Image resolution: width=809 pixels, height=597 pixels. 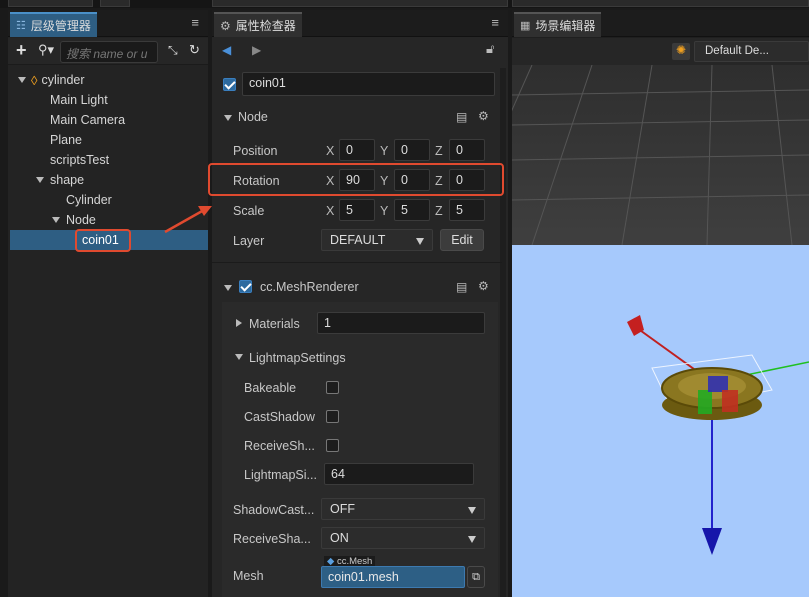 What do you see at coordinates (253, 117) in the screenshot?
I see `node-section-title: Node` at bounding box center [253, 117].